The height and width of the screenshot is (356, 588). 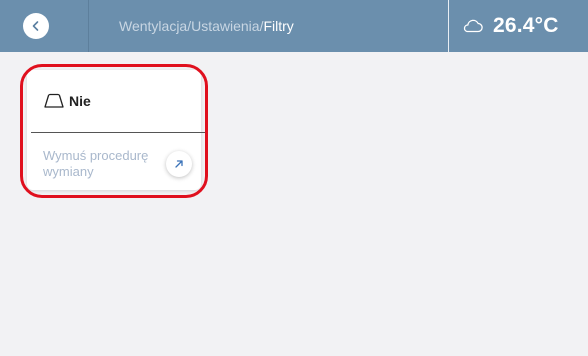 I want to click on cloud-icon, so click(x=473, y=26).